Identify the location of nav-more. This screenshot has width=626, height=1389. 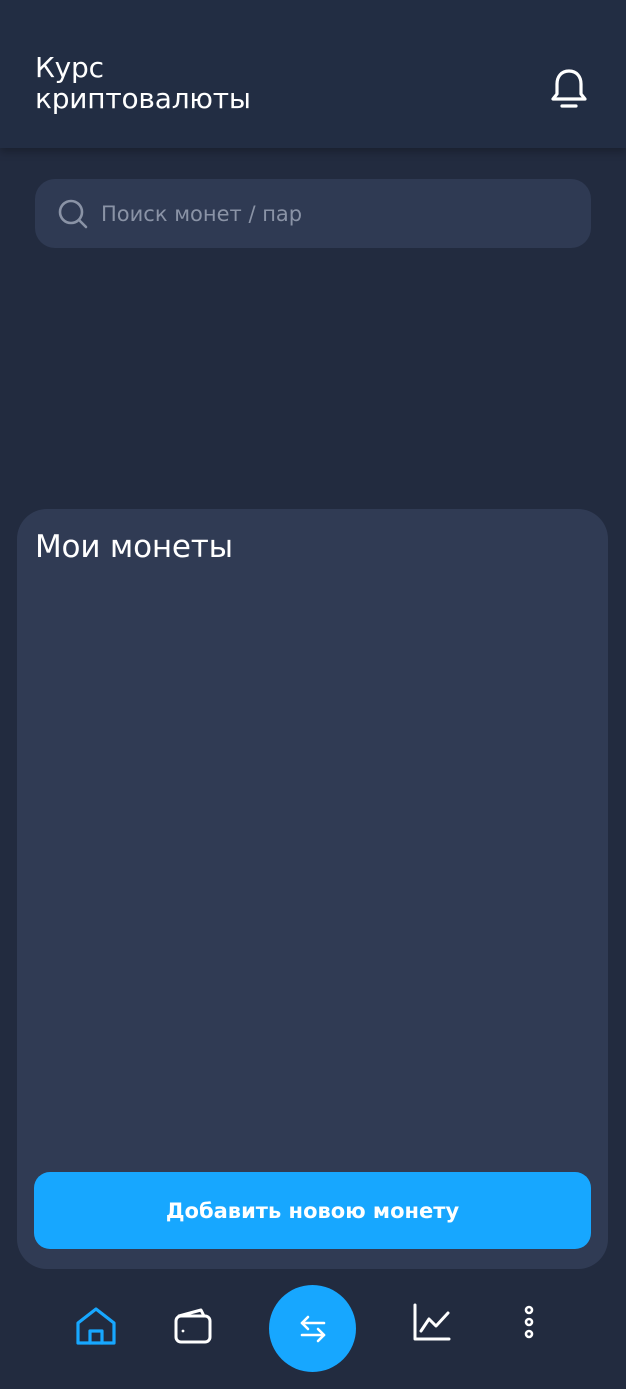
(529, 1322).